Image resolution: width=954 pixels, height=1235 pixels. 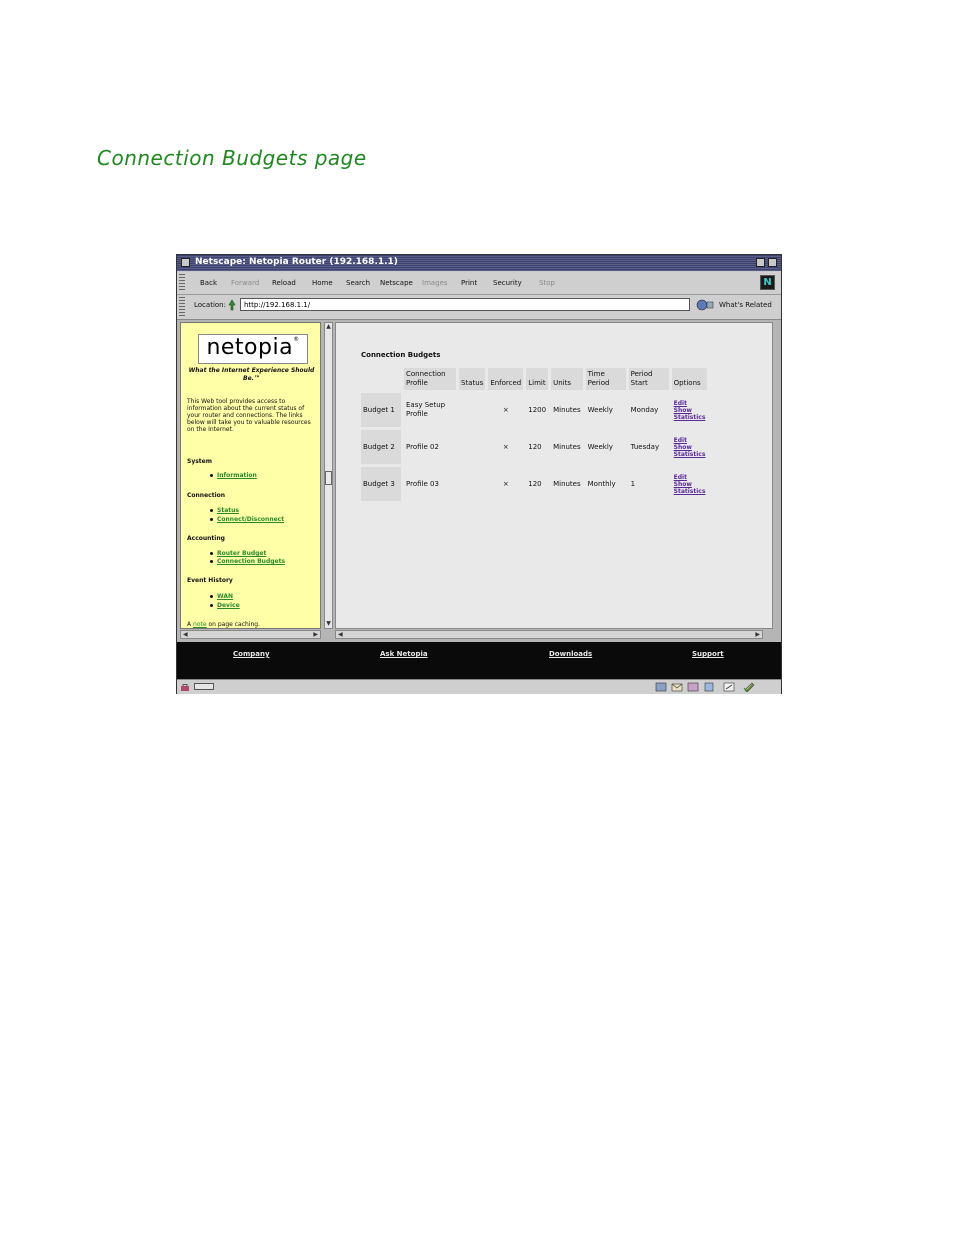 What do you see at coordinates (537, 409) in the screenshot?
I see `limit-cell: 1200` at bounding box center [537, 409].